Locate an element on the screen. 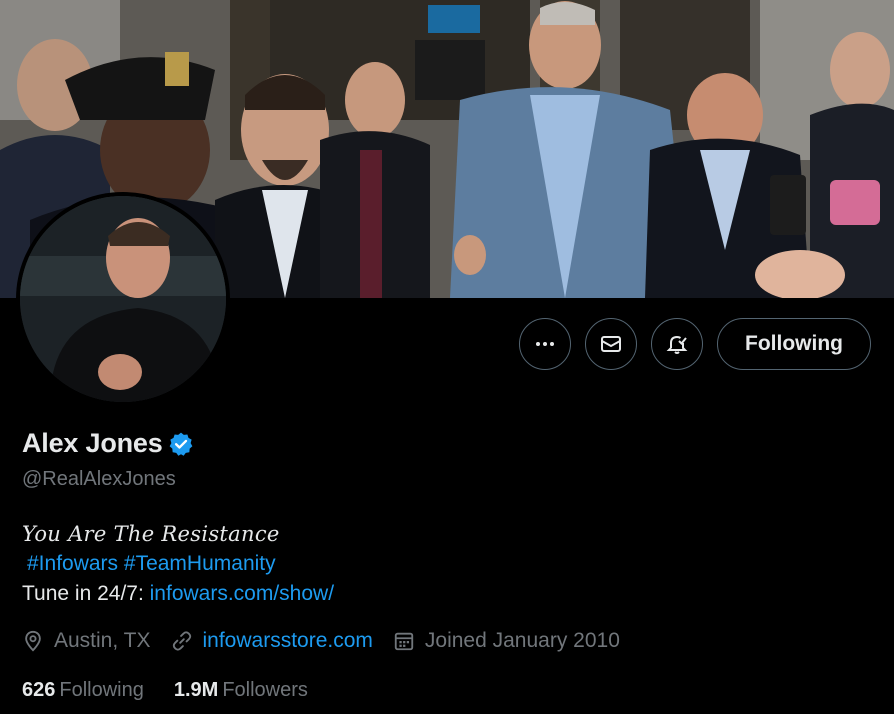 The height and width of the screenshot is (714, 894). location-text: Austin, TX is located at coordinates (102, 640).